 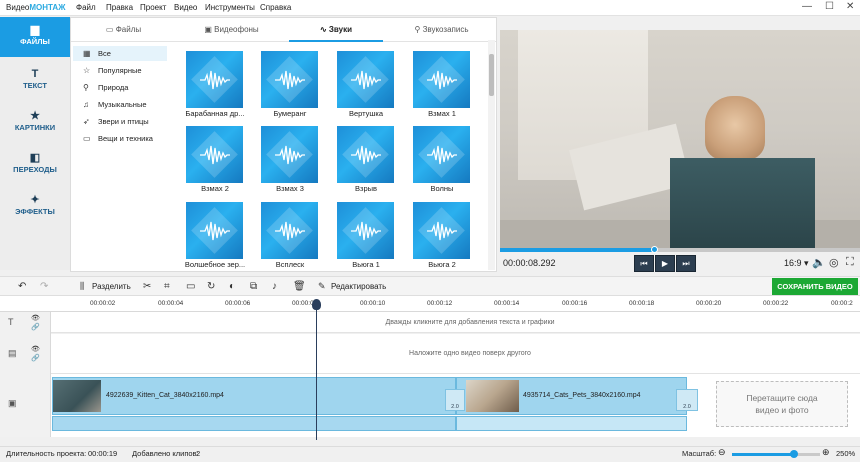 What do you see at coordinates (25, 374) in the screenshot?
I see `track-headers` at bounding box center [25, 374].